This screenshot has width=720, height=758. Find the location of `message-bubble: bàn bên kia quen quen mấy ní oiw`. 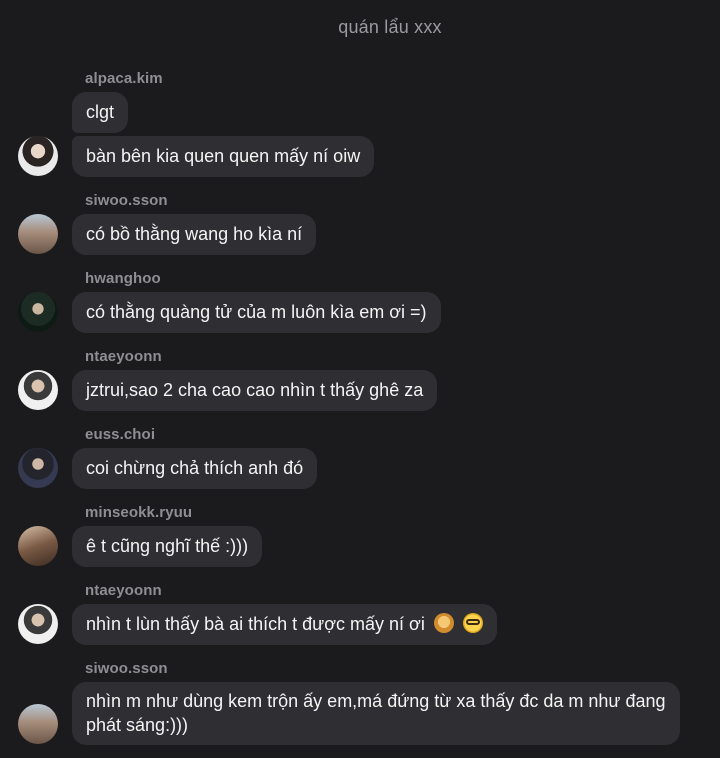

message-bubble: bàn bên kia quen quen mấy ní oiw is located at coordinates (223, 156).